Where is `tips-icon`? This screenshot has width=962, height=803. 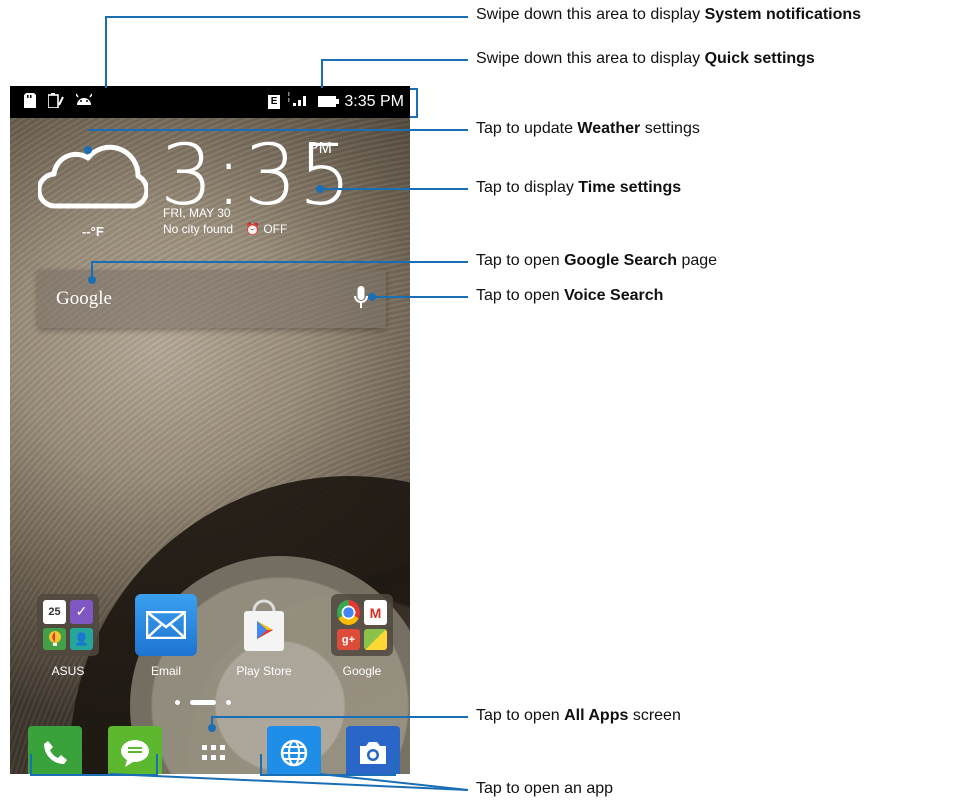 tips-icon is located at coordinates (54, 638).